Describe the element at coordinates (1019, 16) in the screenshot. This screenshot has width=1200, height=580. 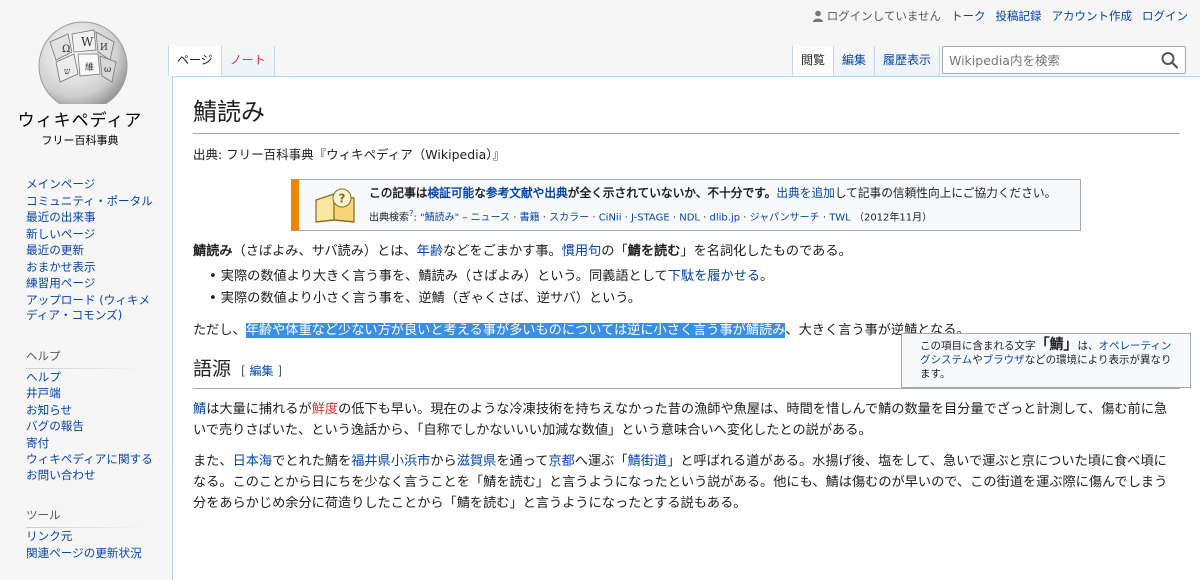
I see `contributions-link: 投稿記録` at that location.